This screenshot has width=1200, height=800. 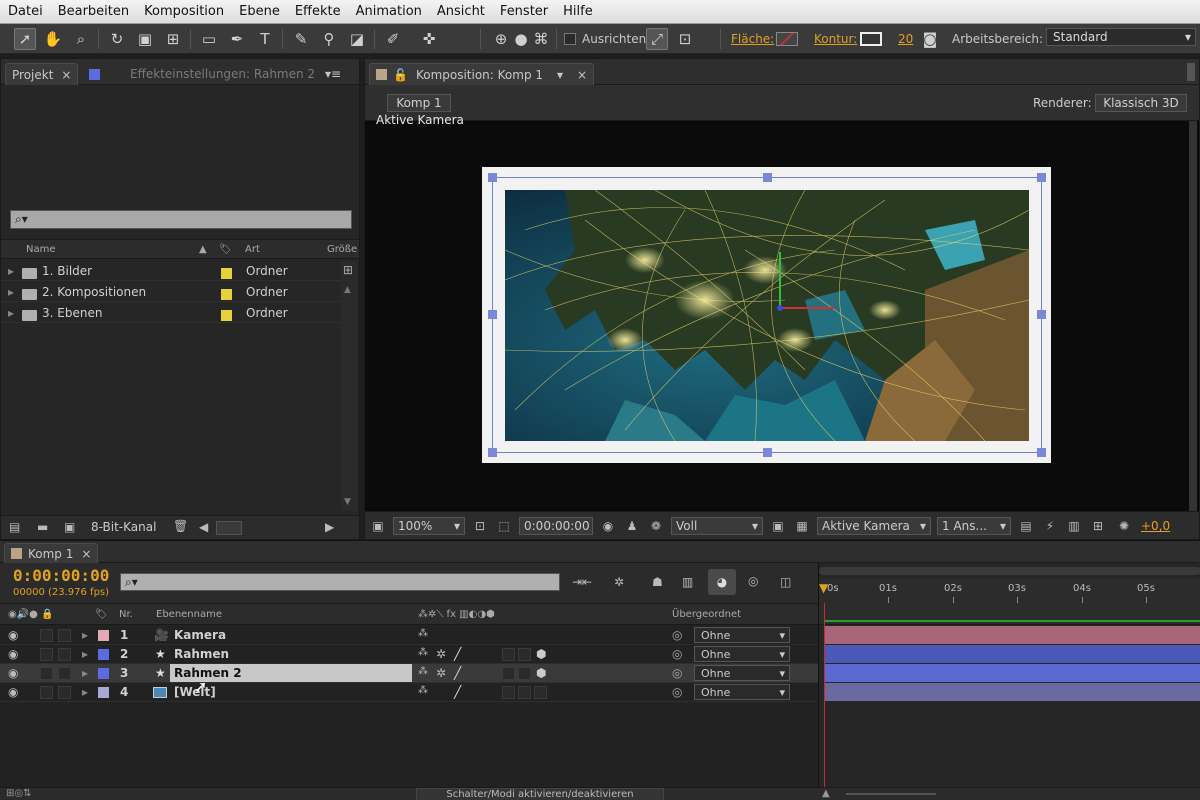 I want to click on close-icon: ×, so click(x=582, y=75).